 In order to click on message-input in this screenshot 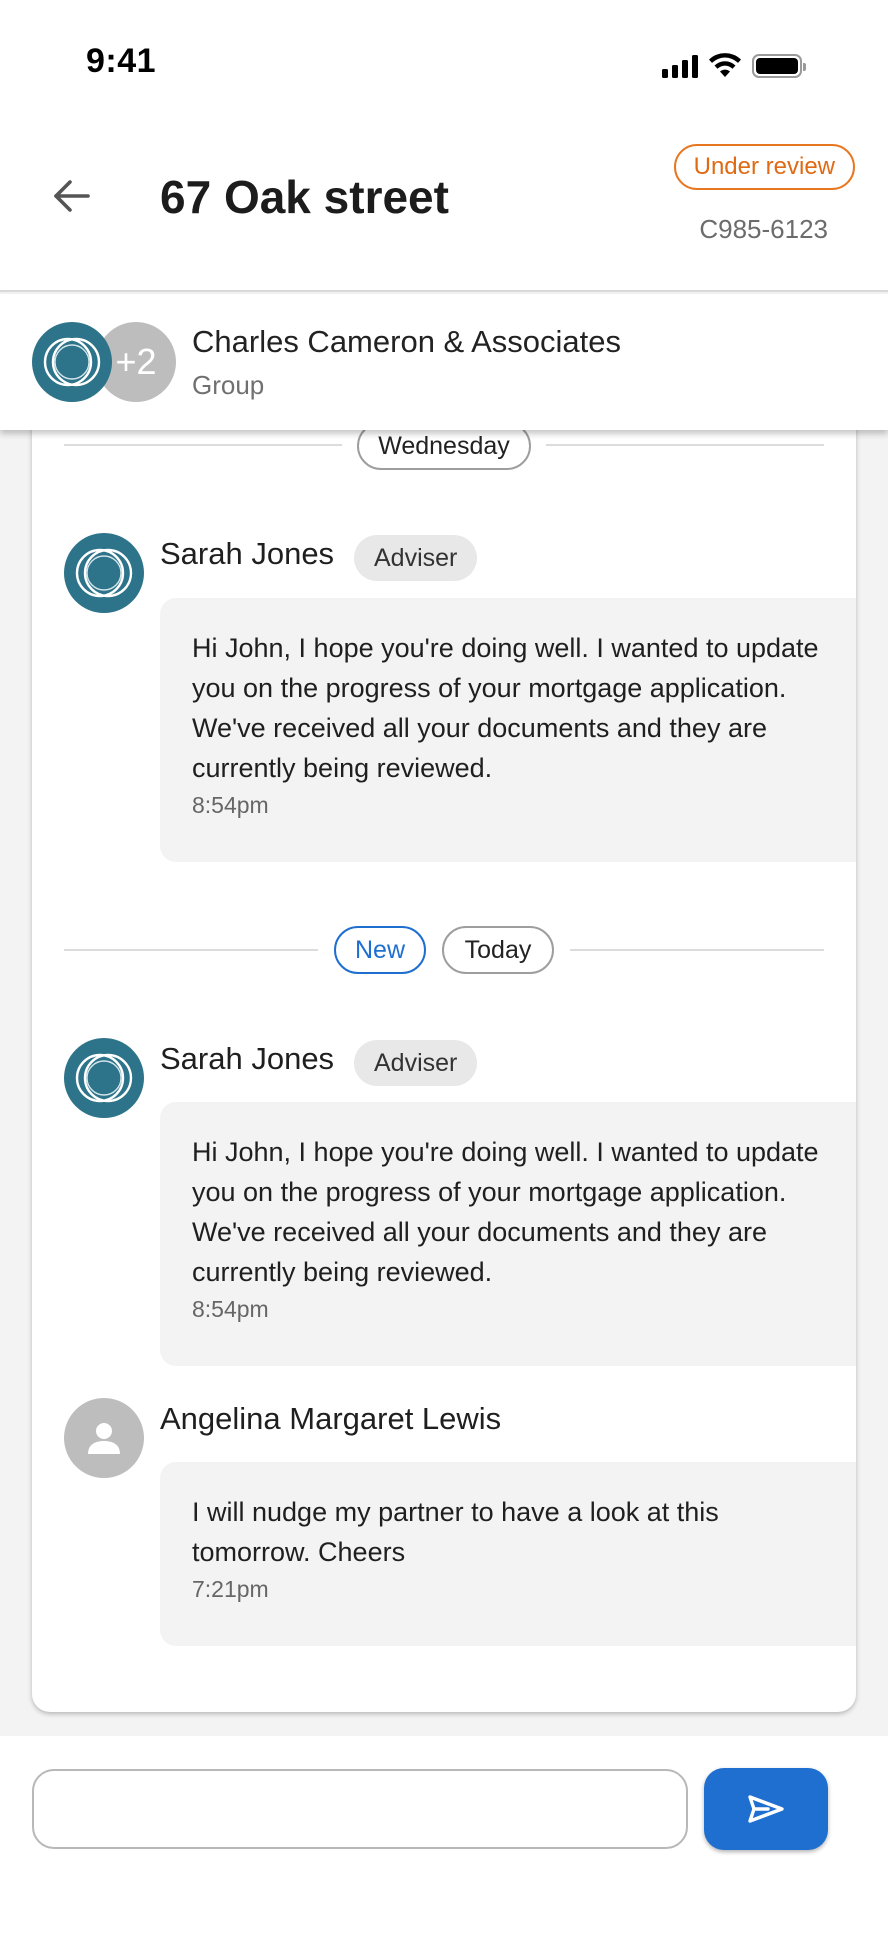, I will do `click(360, 1809)`.